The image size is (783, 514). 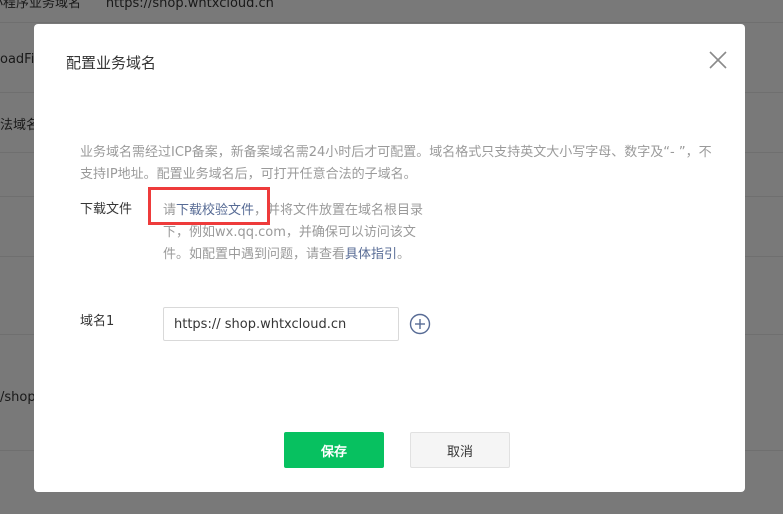 What do you see at coordinates (170, 210) in the screenshot?
I see `download-prefix: 请` at bounding box center [170, 210].